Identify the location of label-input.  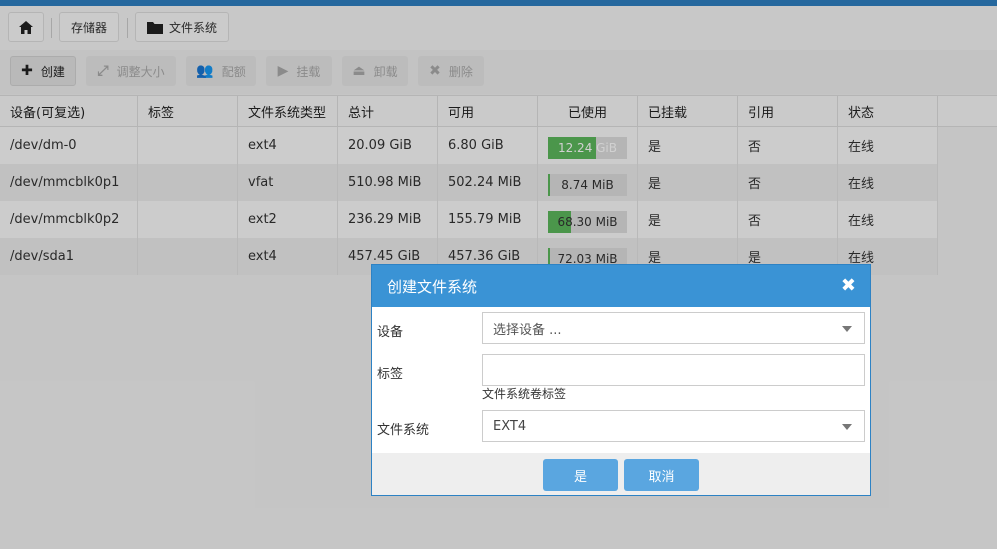
(673, 370).